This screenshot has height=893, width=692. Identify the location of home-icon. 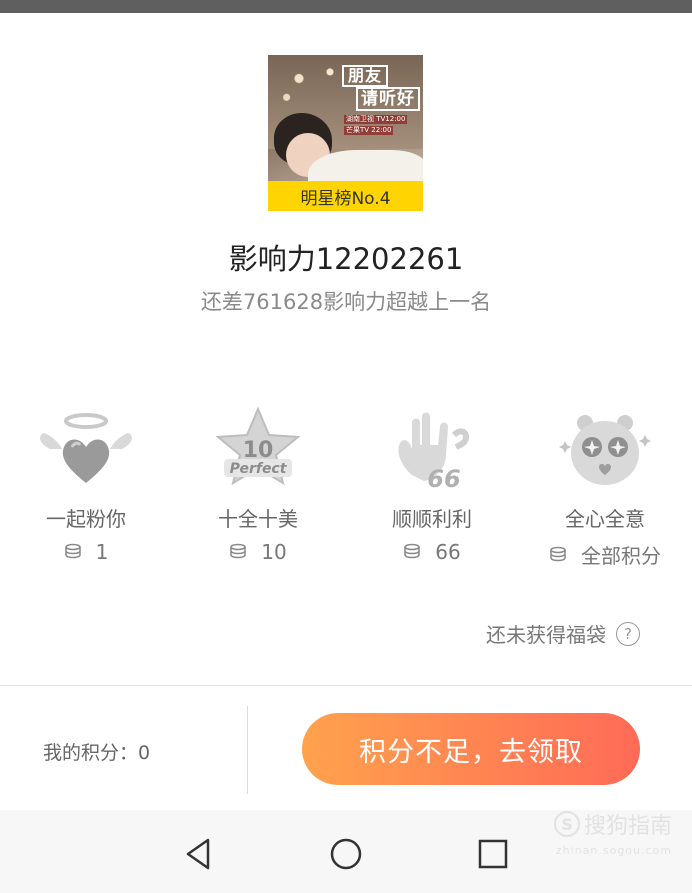
(346, 854).